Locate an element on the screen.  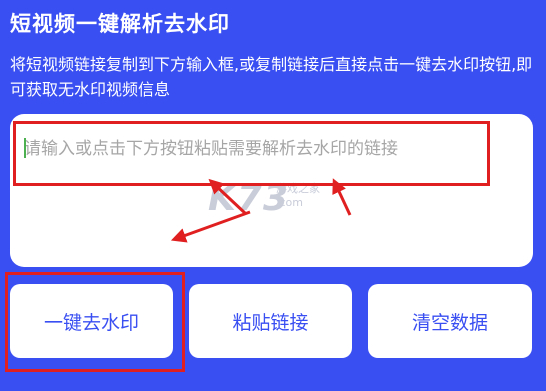
text-cursor is located at coordinates (25, 148).